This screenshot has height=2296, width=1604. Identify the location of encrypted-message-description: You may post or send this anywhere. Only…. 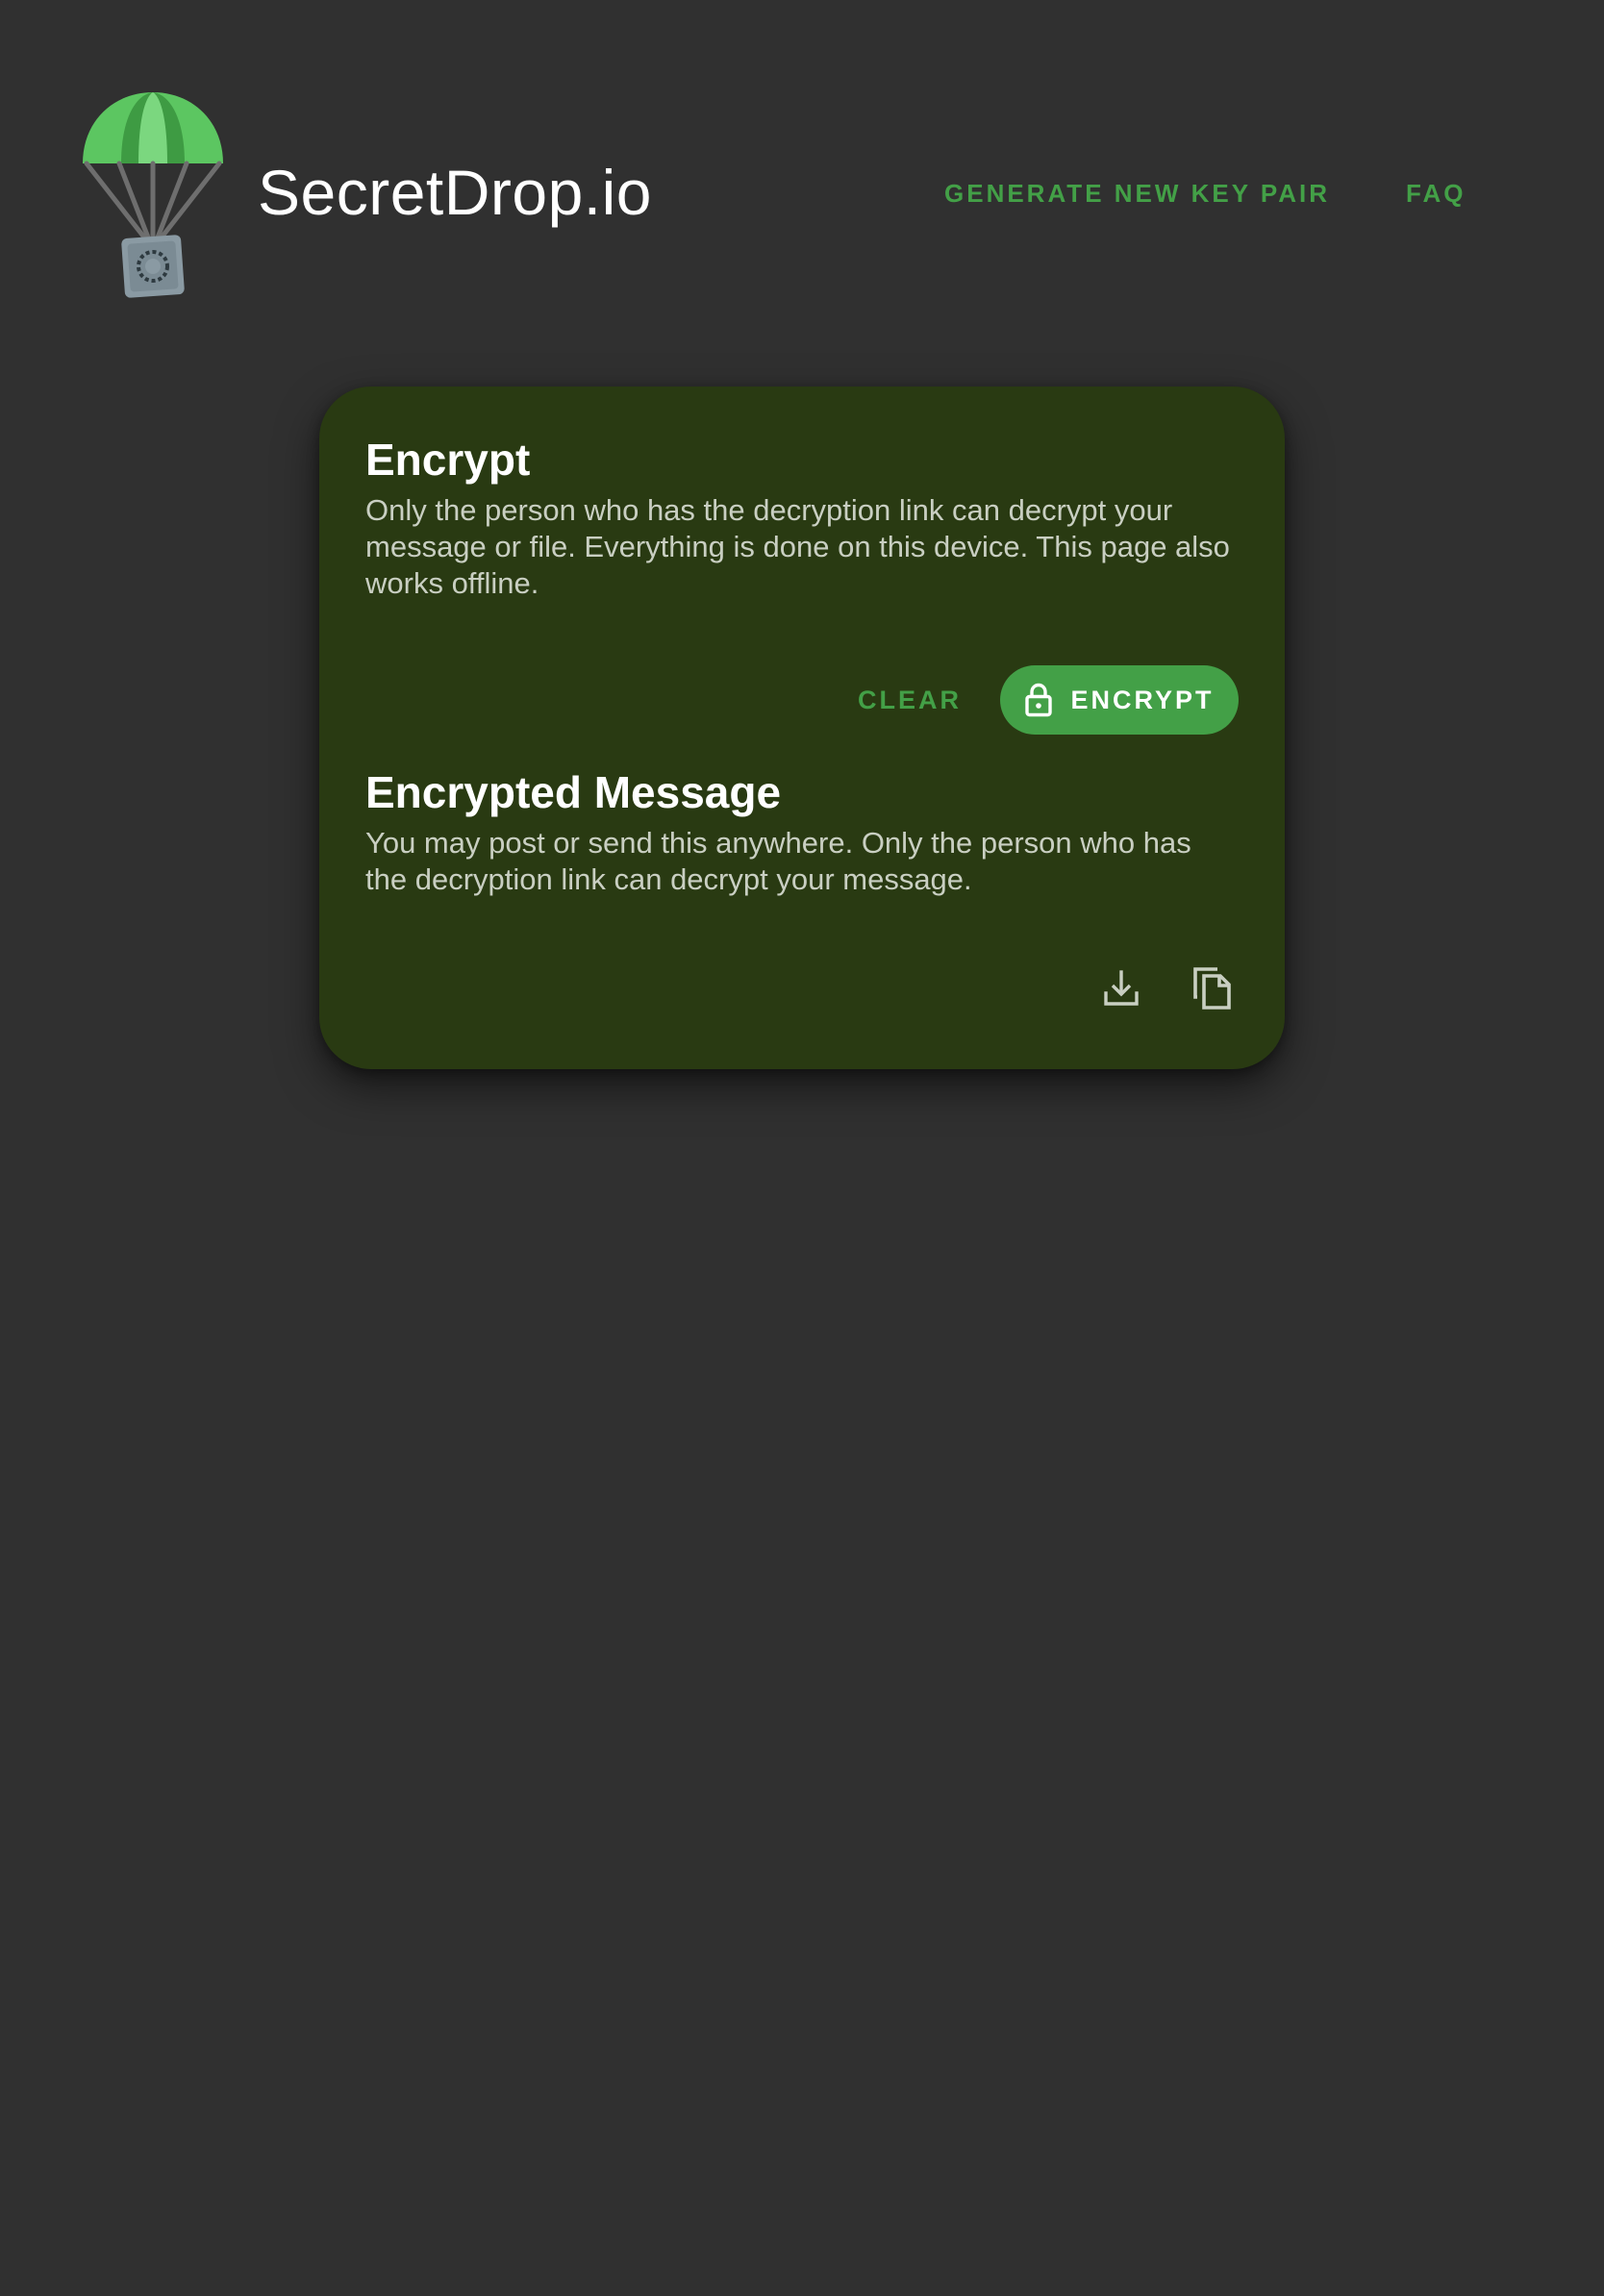
(778, 861).